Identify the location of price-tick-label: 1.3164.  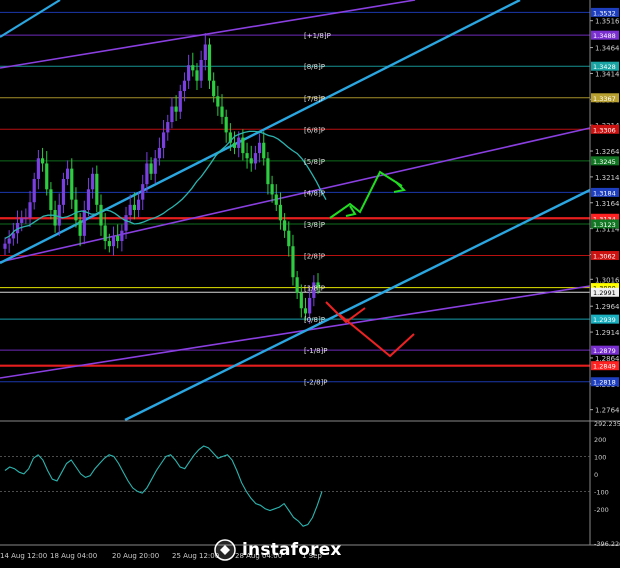
(607, 204).